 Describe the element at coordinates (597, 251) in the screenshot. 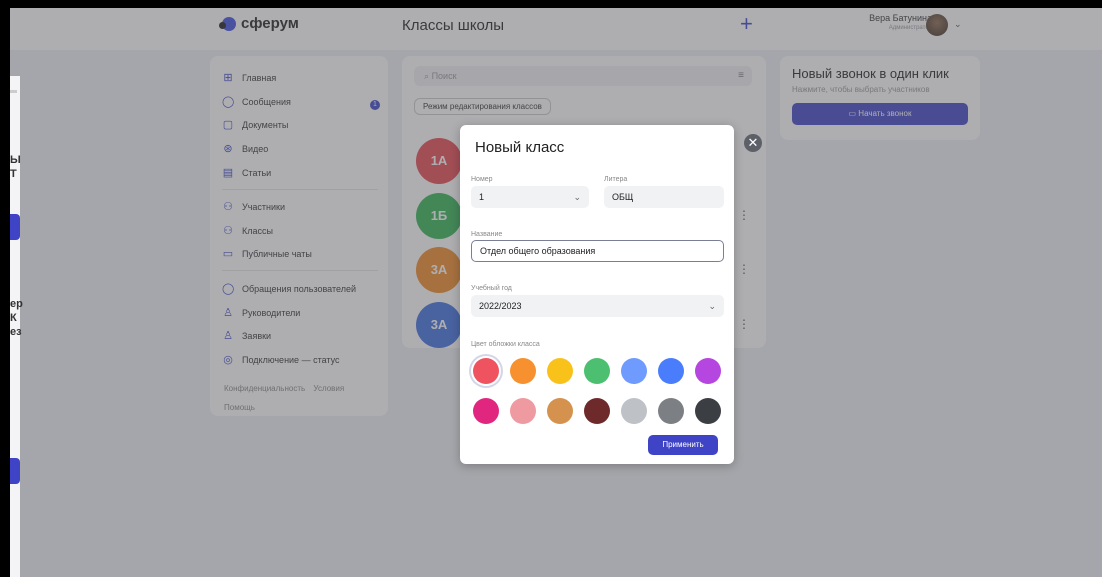

I see `name-field: Отдел общего образования` at that location.